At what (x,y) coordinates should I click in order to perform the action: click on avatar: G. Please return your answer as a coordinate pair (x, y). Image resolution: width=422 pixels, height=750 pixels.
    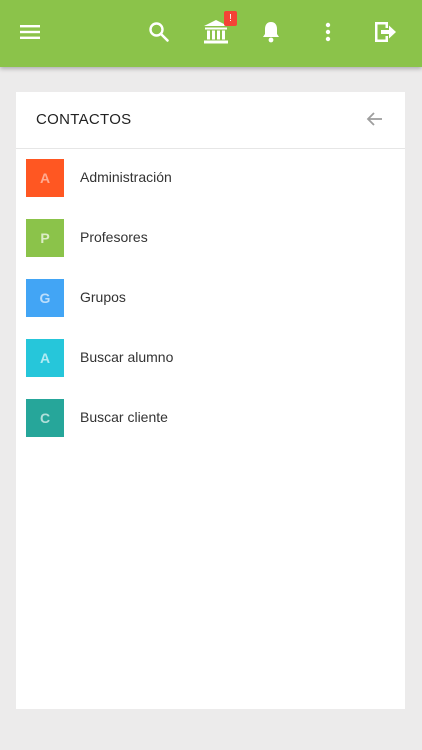
    Looking at the image, I should click on (45, 298).